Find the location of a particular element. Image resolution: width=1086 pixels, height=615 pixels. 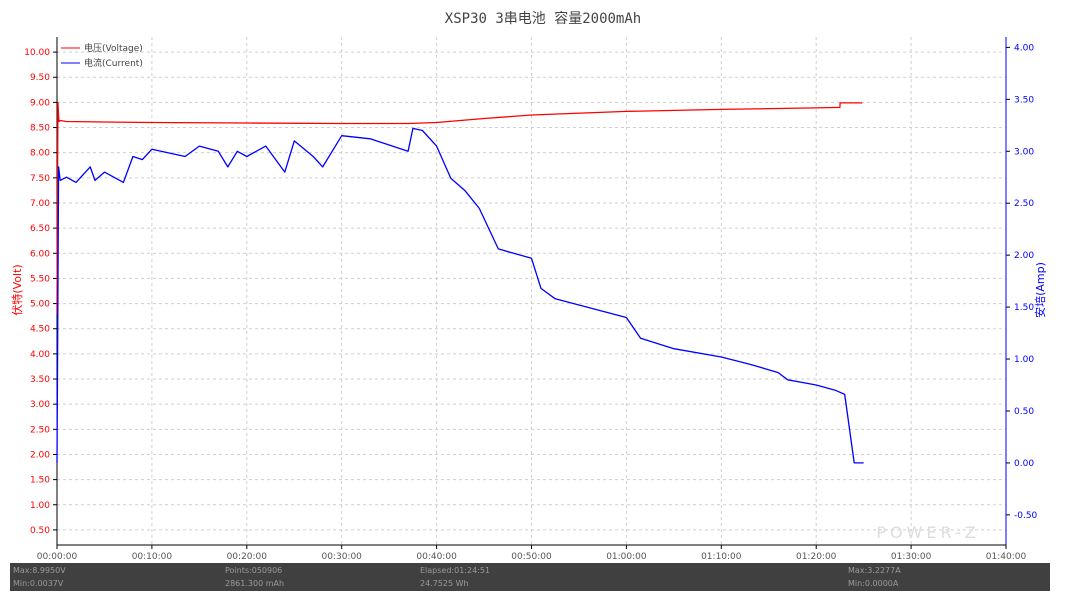

y-left-tick-label: 4.50 is located at coordinates (40, 330).